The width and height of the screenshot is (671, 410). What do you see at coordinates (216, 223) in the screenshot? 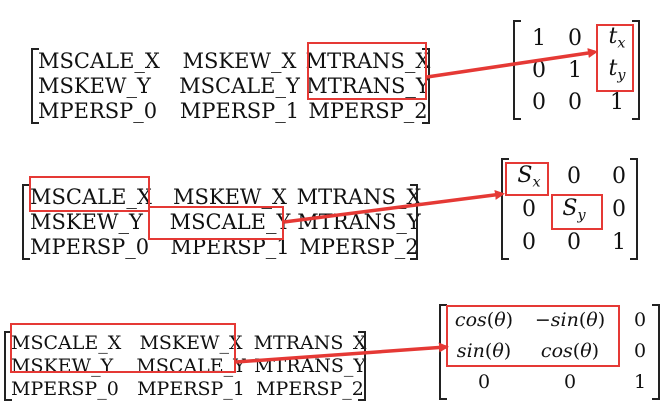
I see `highlight-box-mscale-y` at bounding box center [216, 223].